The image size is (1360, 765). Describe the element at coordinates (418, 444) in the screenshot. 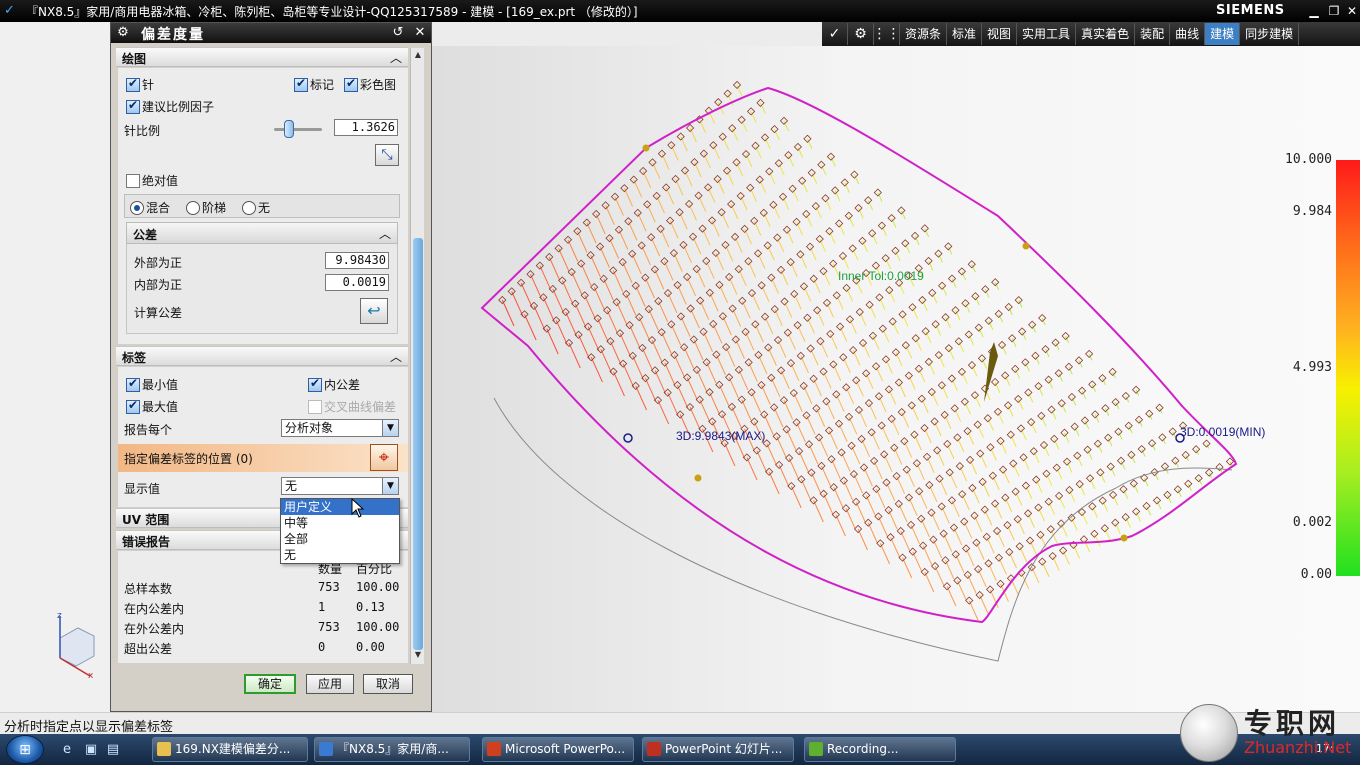

I see `scroll-thumb` at that location.